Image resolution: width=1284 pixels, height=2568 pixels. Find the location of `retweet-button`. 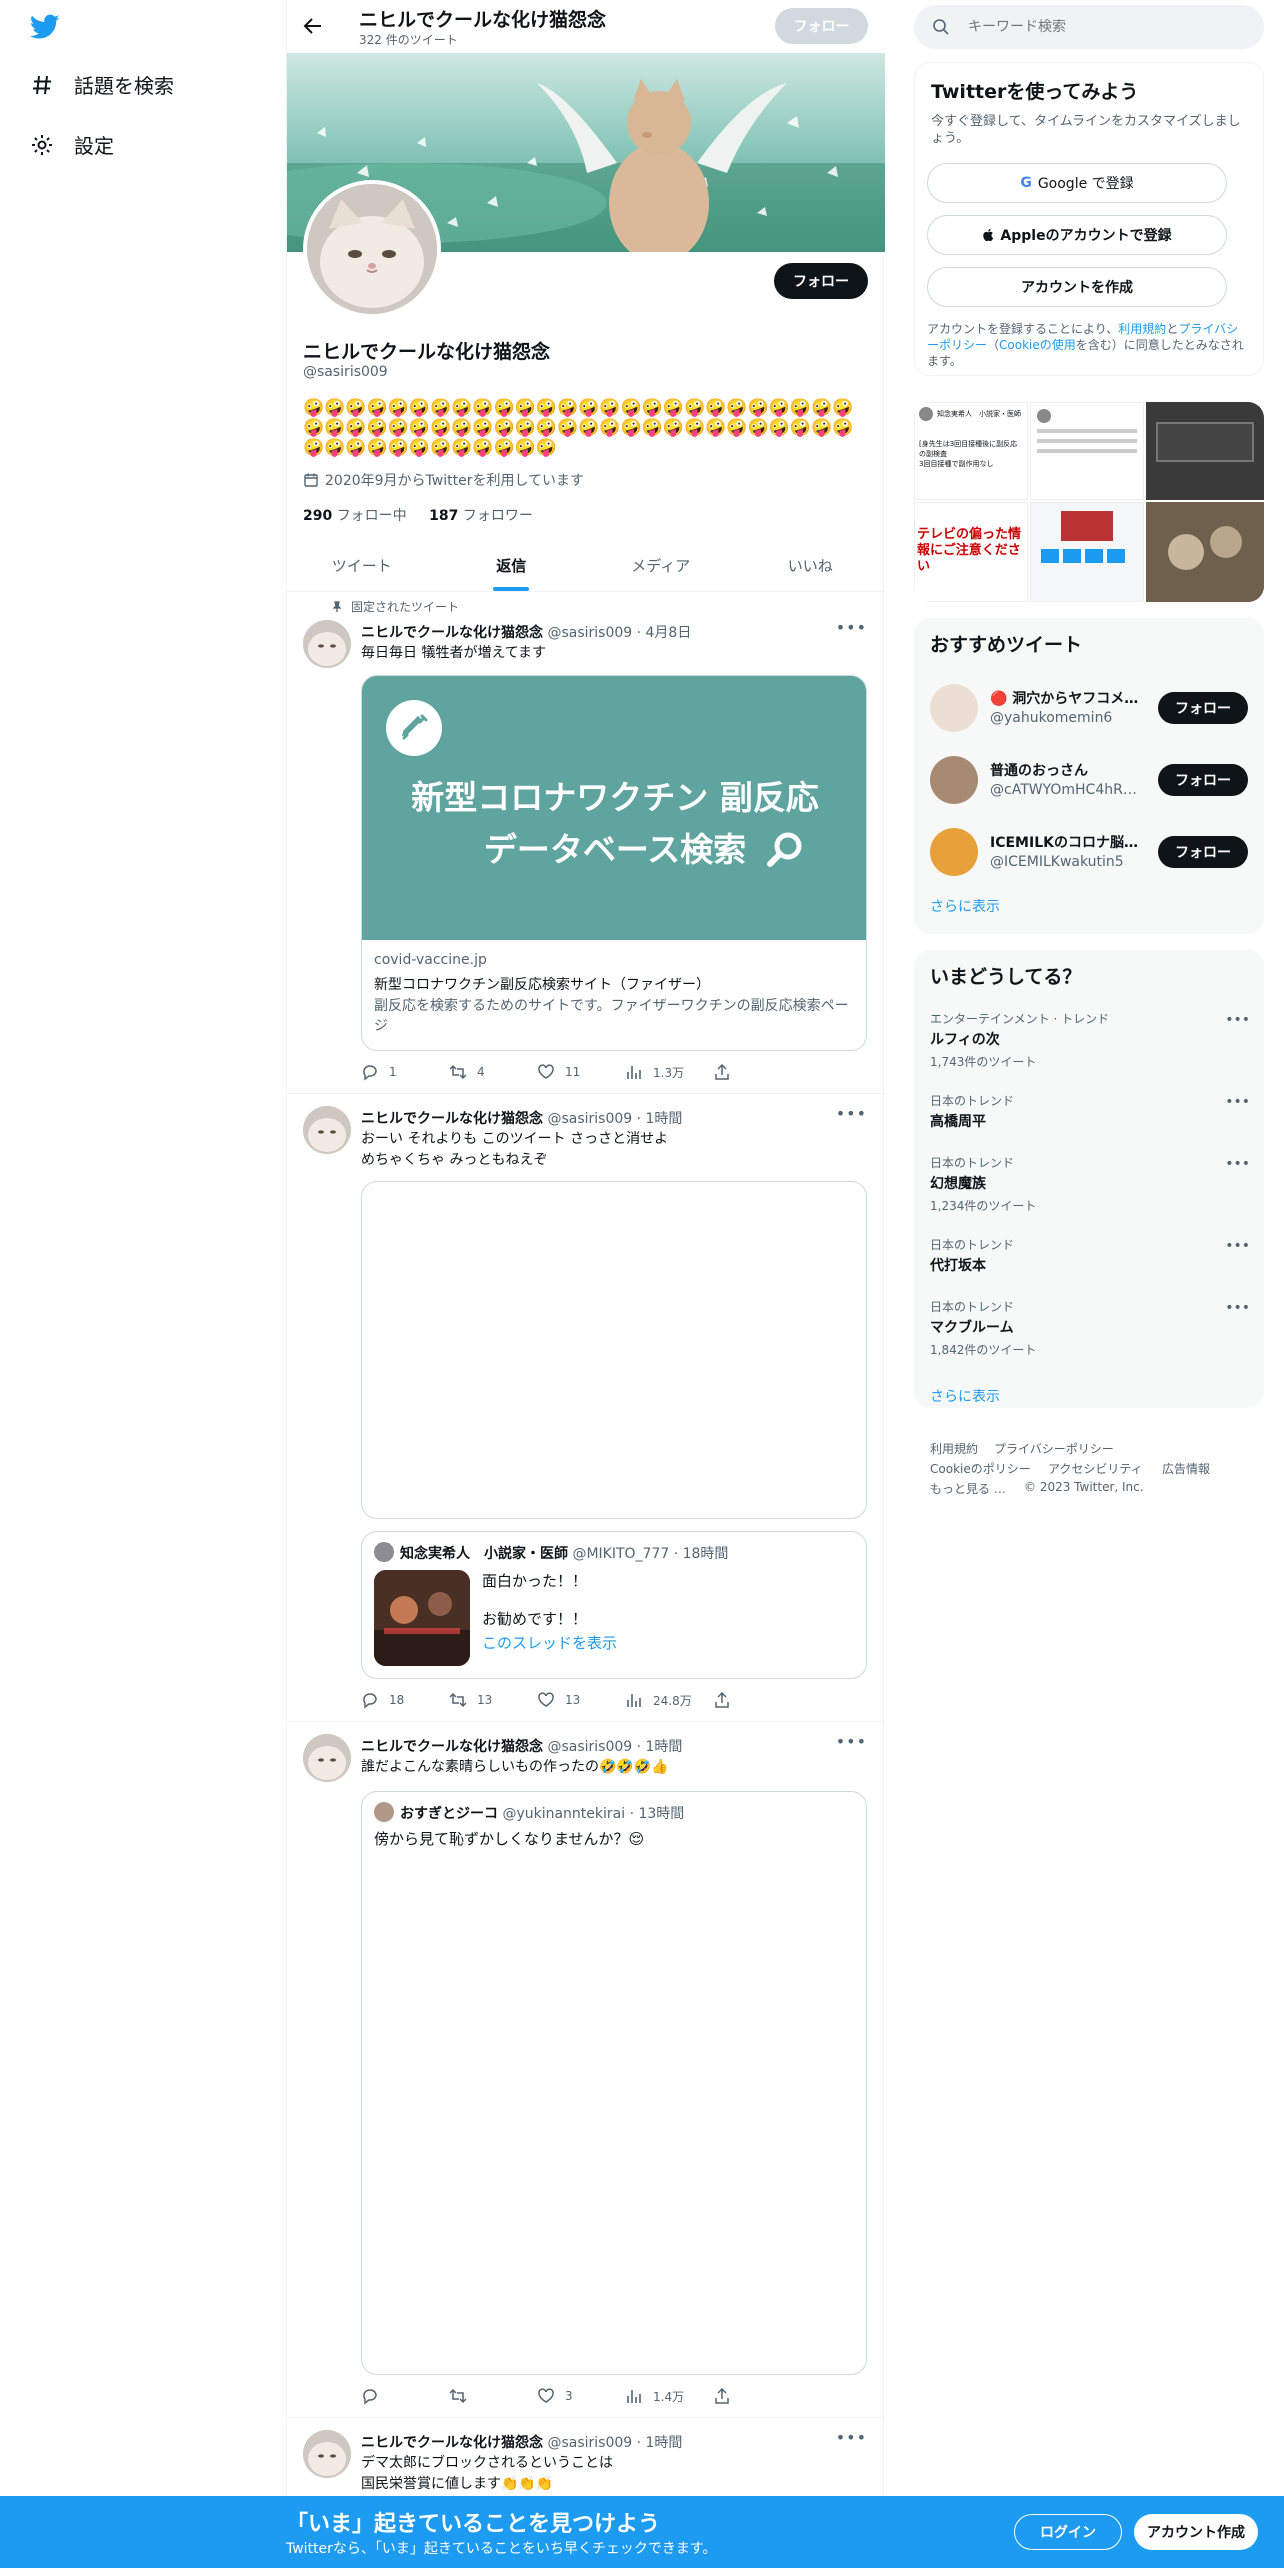

retweet-button is located at coordinates (493, 2396).